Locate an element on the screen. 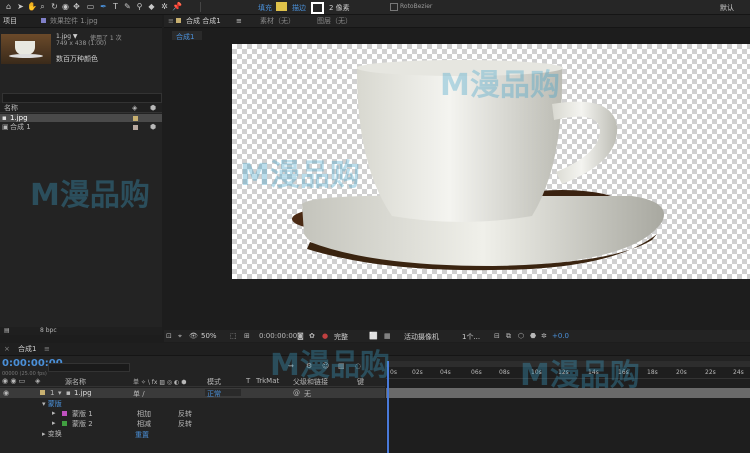  col-t: T is located at coordinates (248, 381).